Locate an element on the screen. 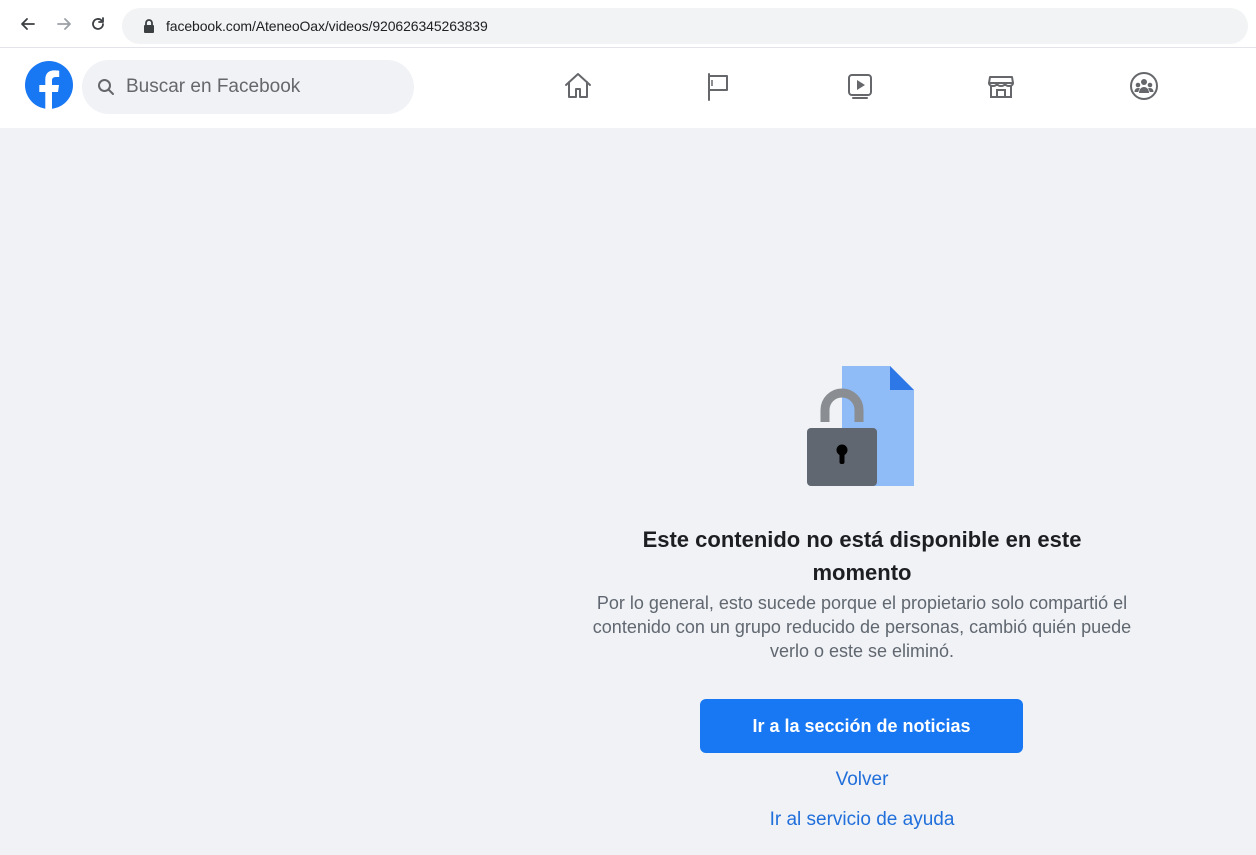 This screenshot has height=855, width=1256. arrow-left-icon is located at coordinates (28, 24).